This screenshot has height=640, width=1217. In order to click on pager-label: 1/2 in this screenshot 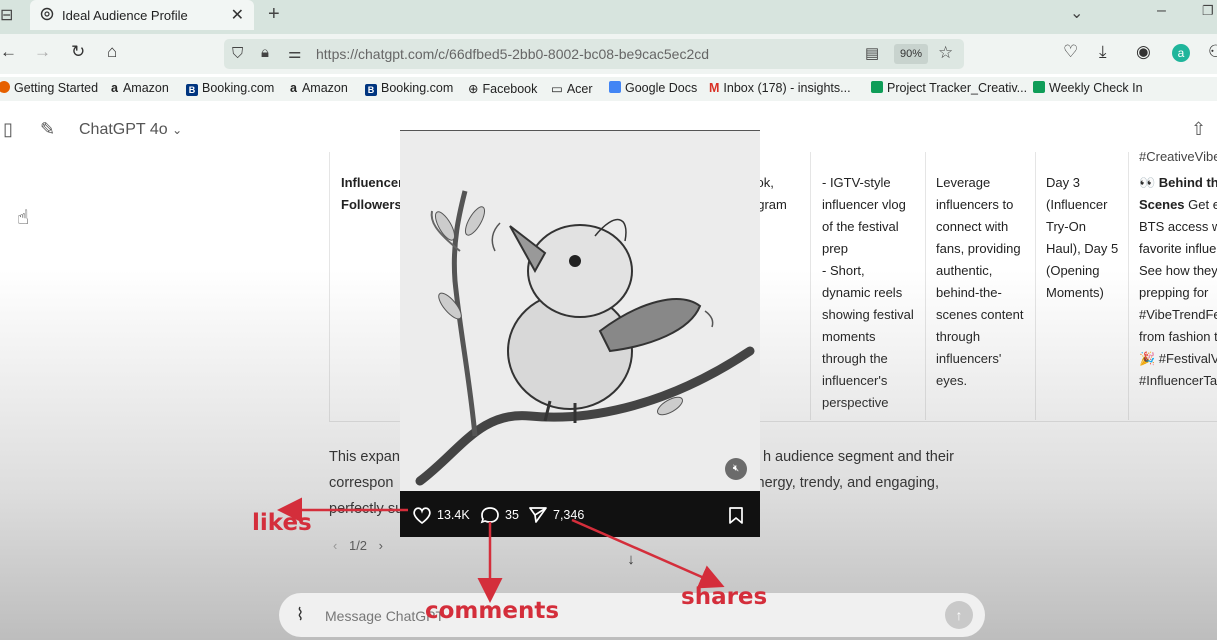, I will do `click(358, 545)`.